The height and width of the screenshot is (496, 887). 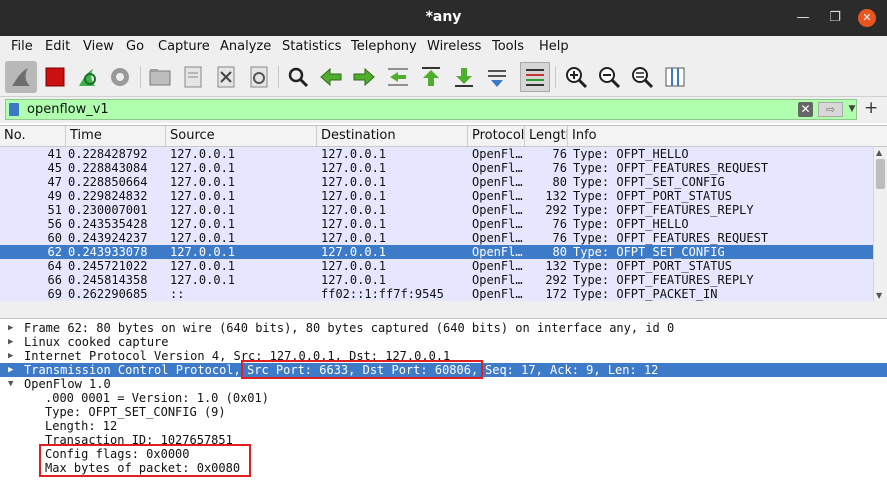 What do you see at coordinates (443, 426) in the screenshot?
I see `detail-of-length: Length: 12` at bounding box center [443, 426].